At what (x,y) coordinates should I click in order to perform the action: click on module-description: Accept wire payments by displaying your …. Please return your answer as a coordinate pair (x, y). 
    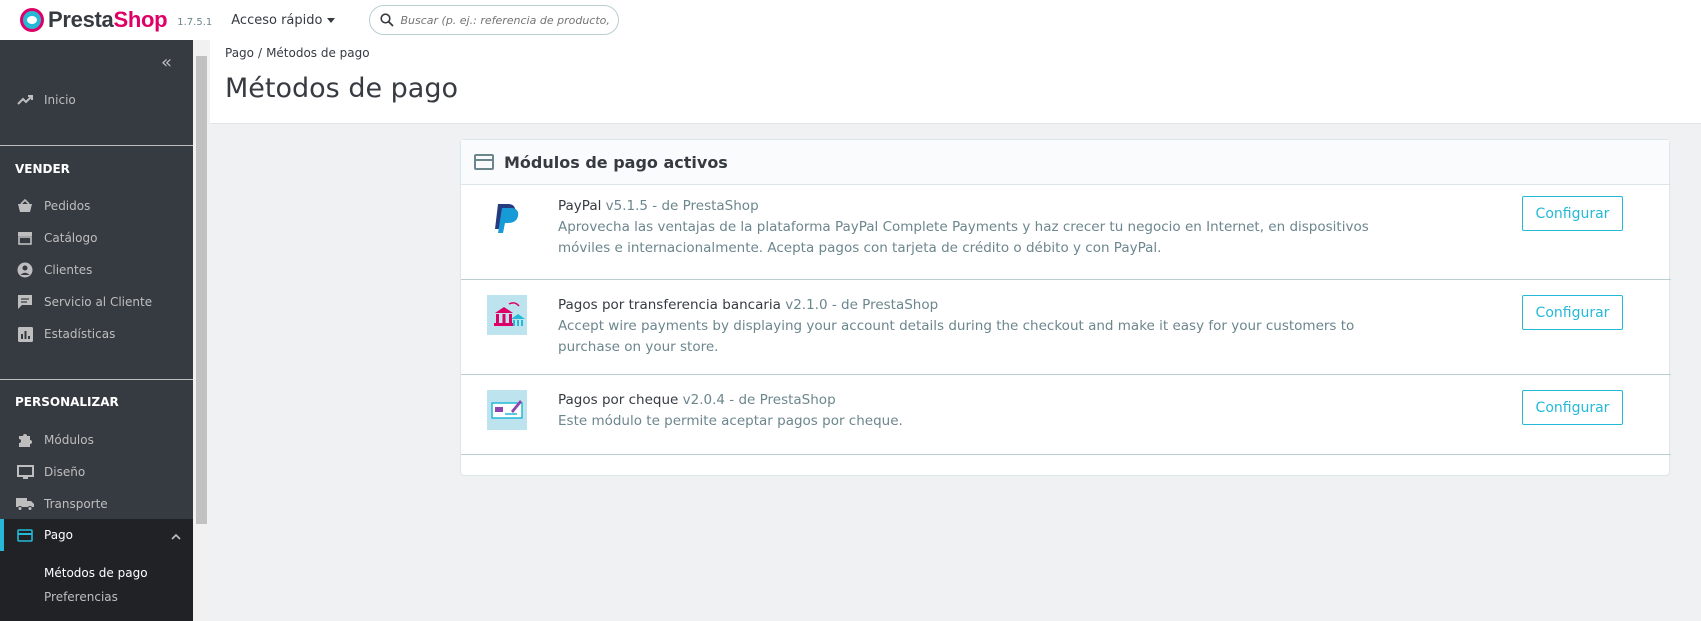
    Looking at the image, I should click on (956, 336).